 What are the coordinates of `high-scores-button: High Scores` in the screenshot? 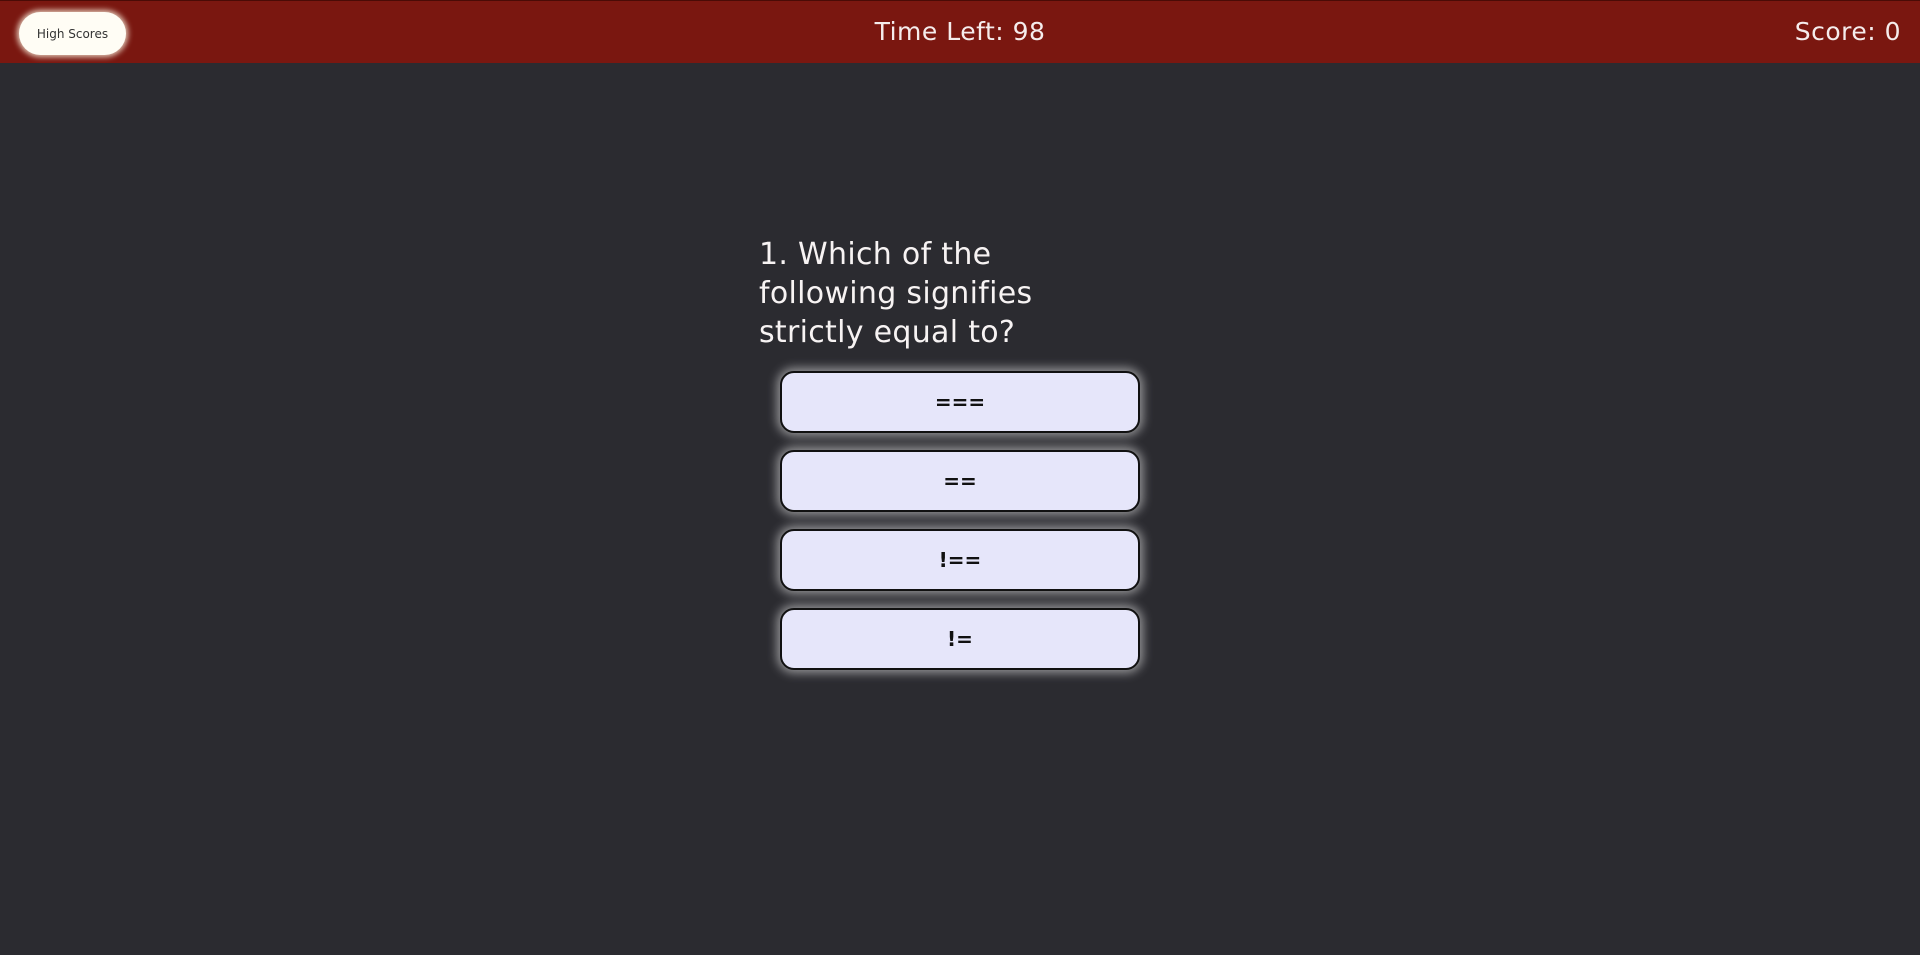 It's located at (72, 33).